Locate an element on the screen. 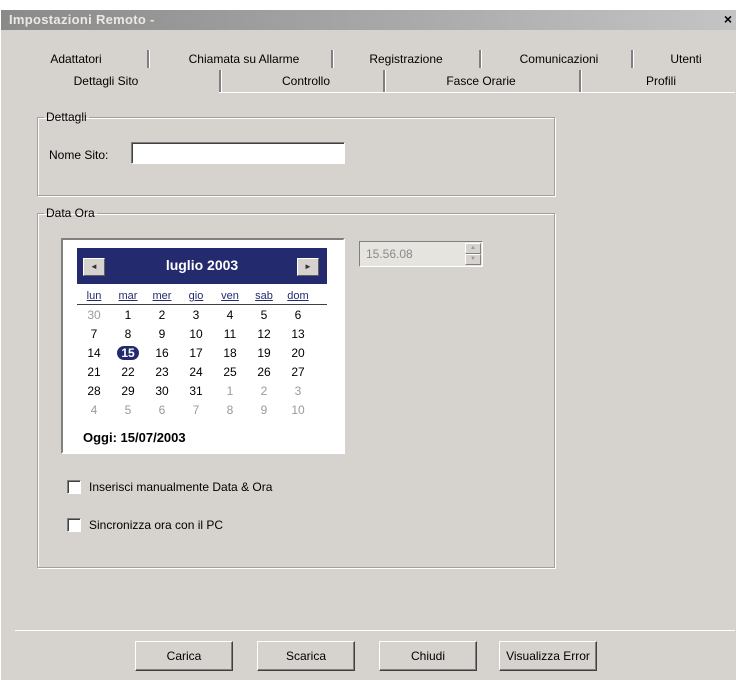  tab-adattatori: Adattatori is located at coordinates (76, 59).